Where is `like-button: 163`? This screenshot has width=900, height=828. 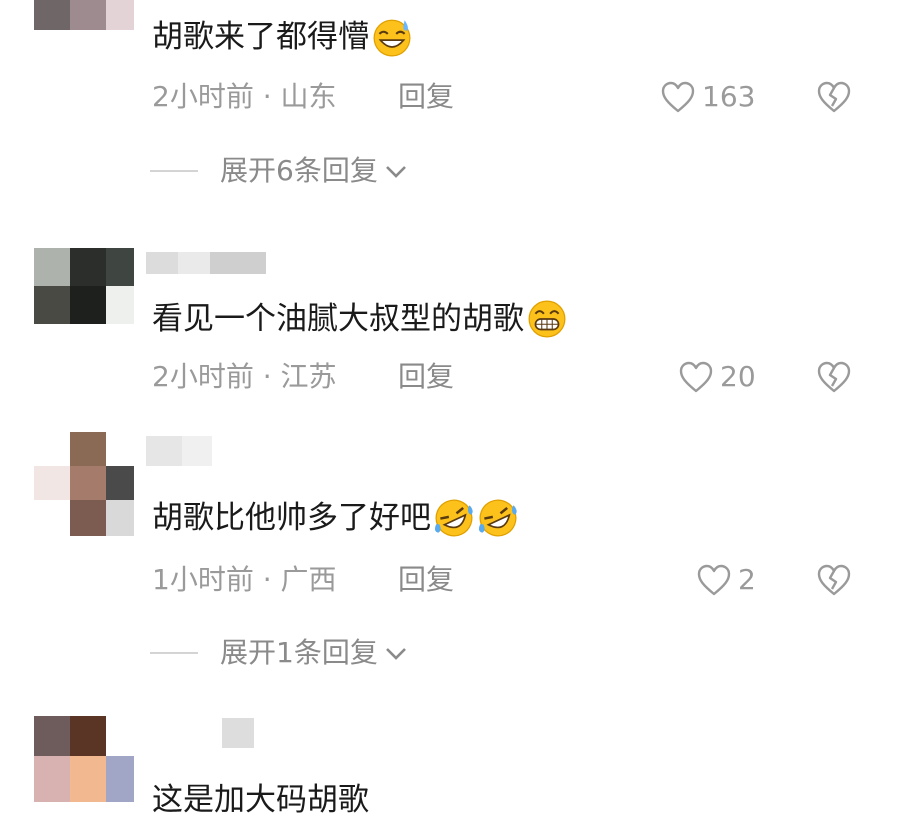
like-button: 163 is located at coordinates (707, 97).